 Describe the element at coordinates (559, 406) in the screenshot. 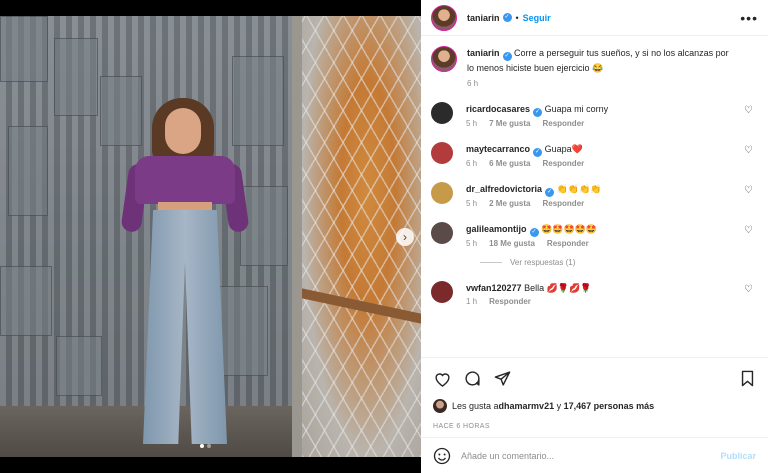

I see `likes-middle: y` at that location.